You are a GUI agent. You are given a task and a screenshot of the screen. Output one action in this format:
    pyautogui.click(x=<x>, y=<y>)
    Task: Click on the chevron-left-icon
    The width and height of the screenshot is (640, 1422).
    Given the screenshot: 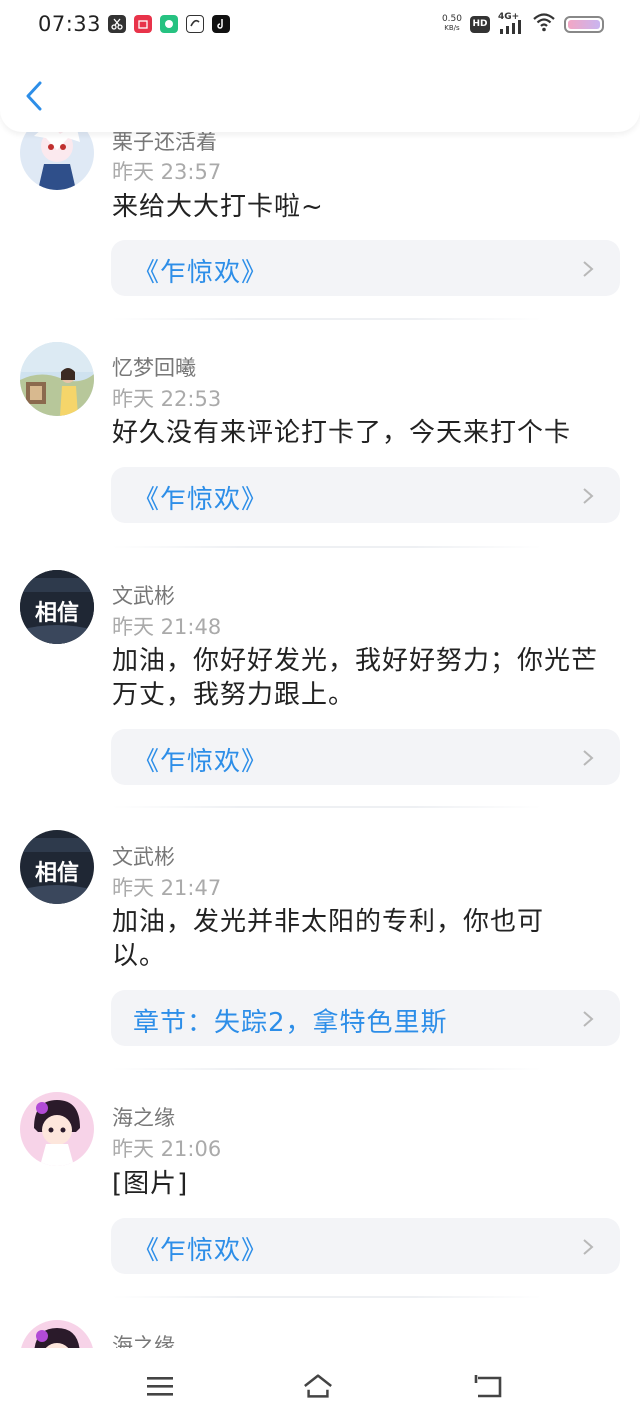 What is the action you would take?
    pyautogui.click(x=34, y=96)
    